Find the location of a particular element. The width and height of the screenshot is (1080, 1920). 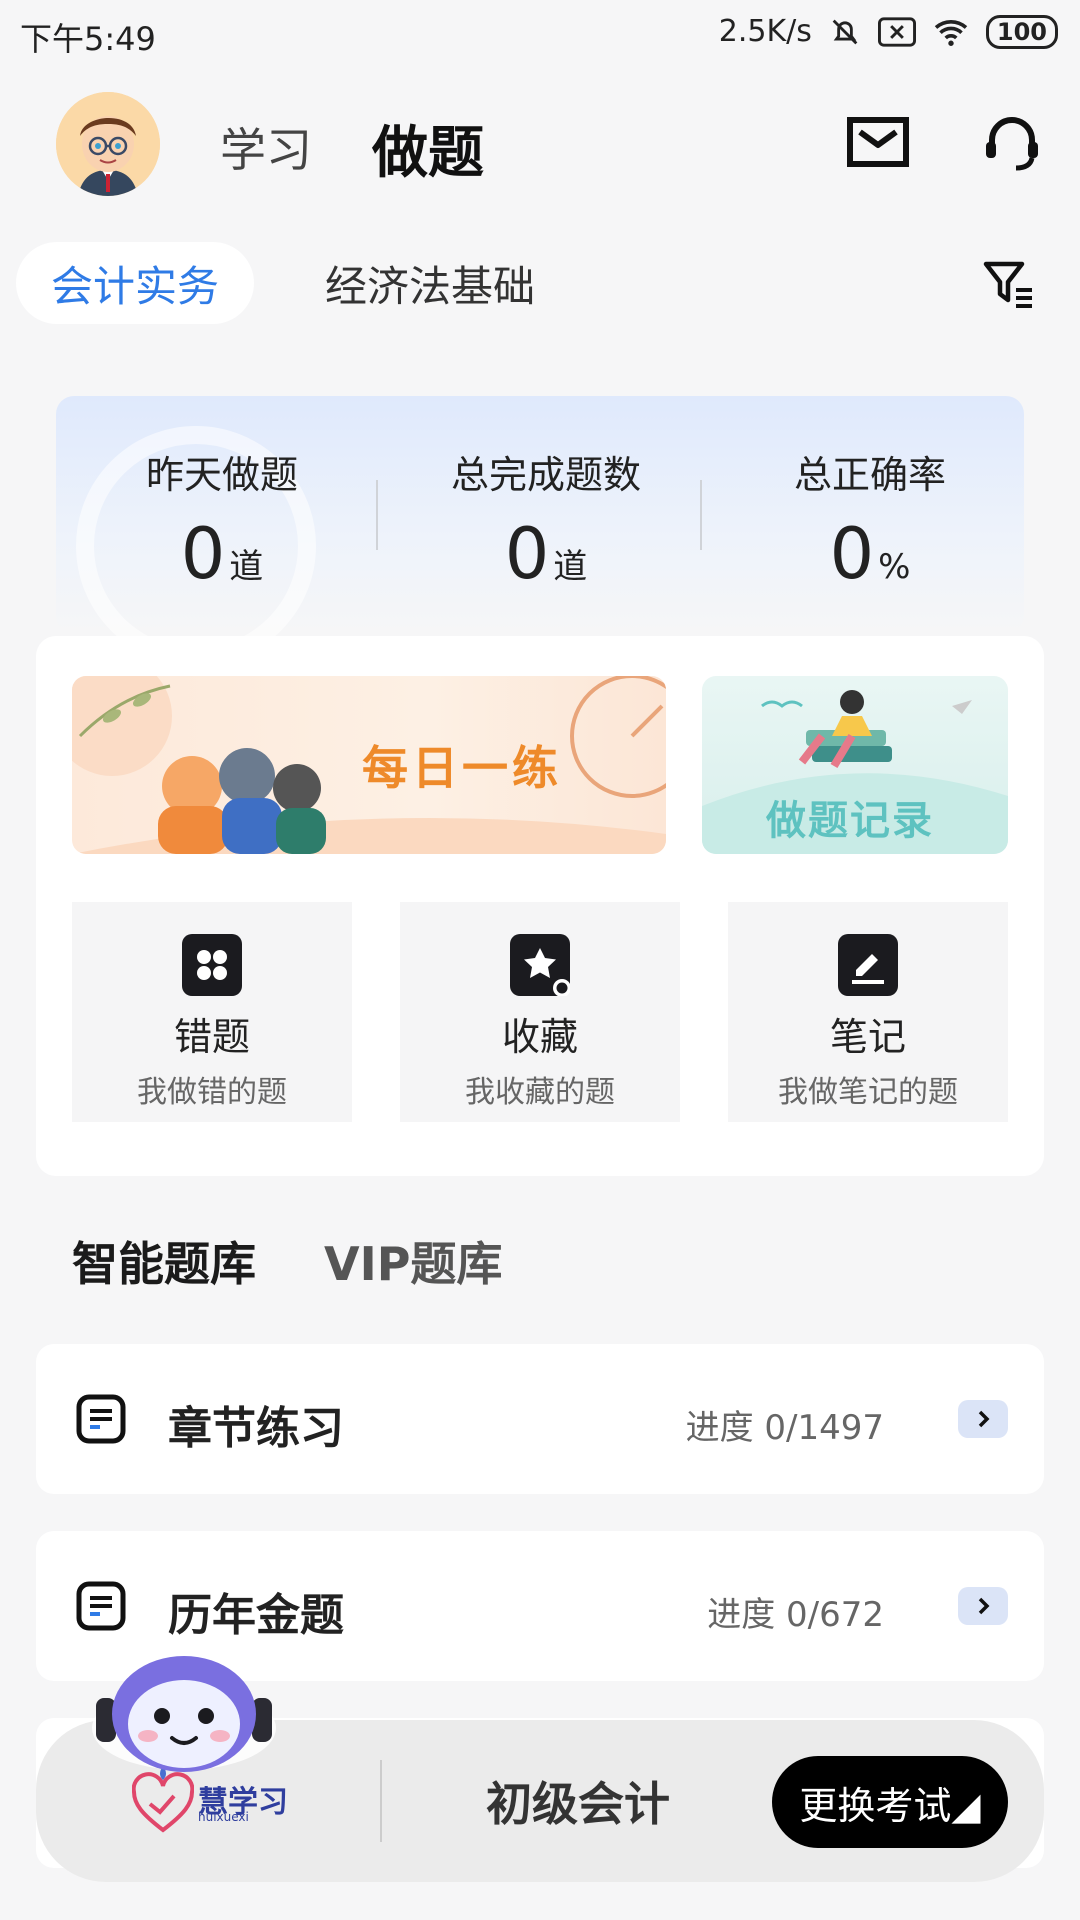

stat-label: 昨天做题 is located at coordinates (221, 475).